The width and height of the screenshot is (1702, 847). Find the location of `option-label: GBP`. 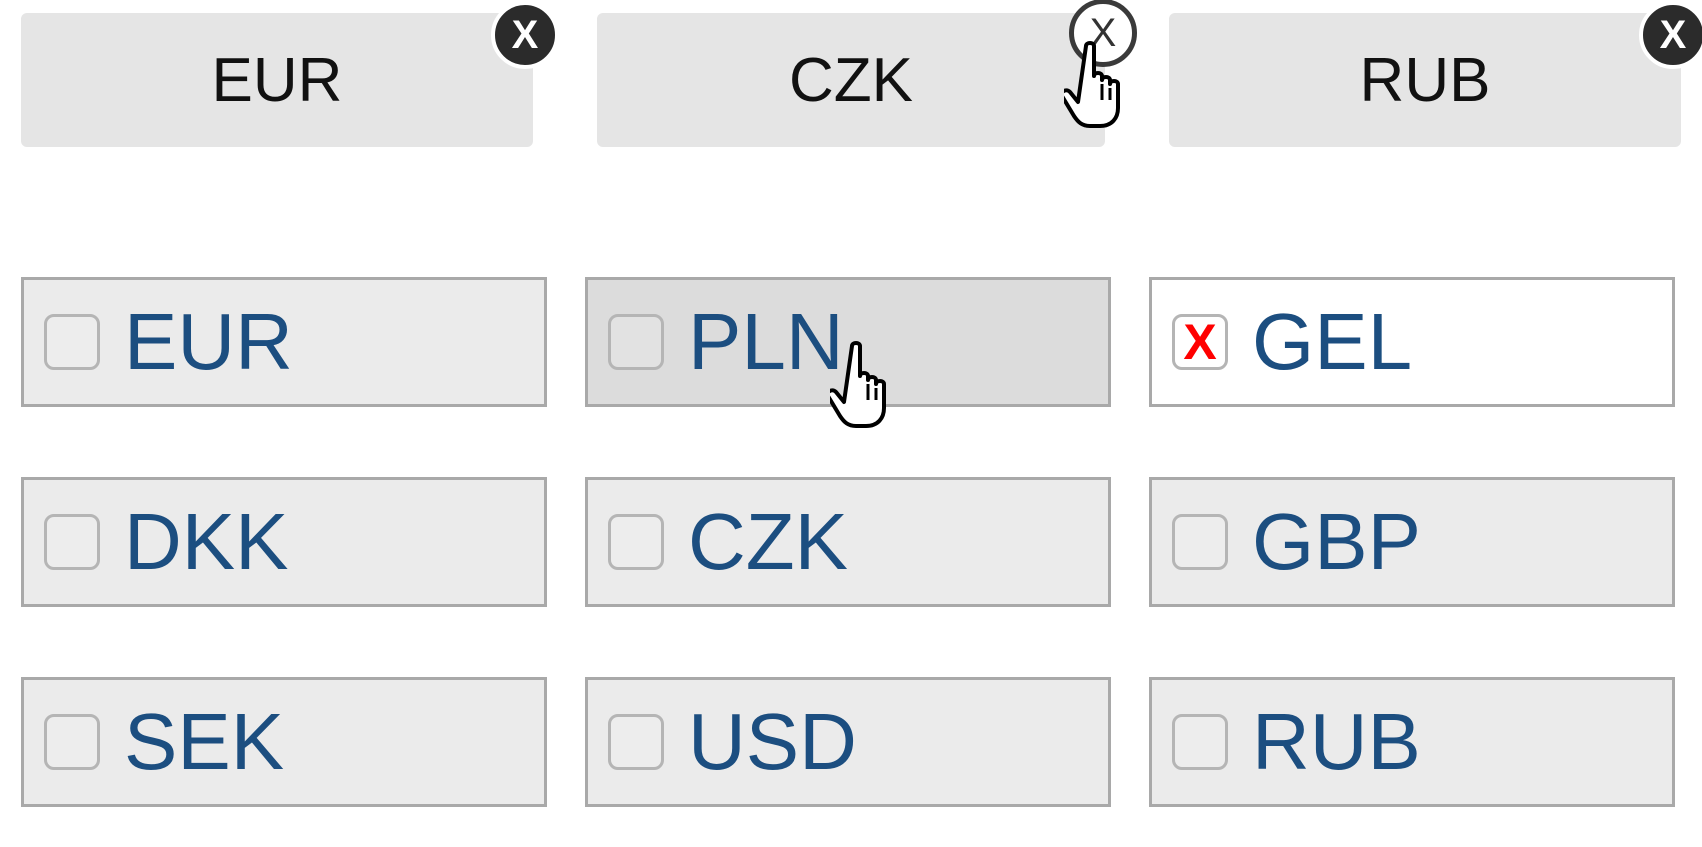

option-label: GBP is located at coordinates (1336, 541).